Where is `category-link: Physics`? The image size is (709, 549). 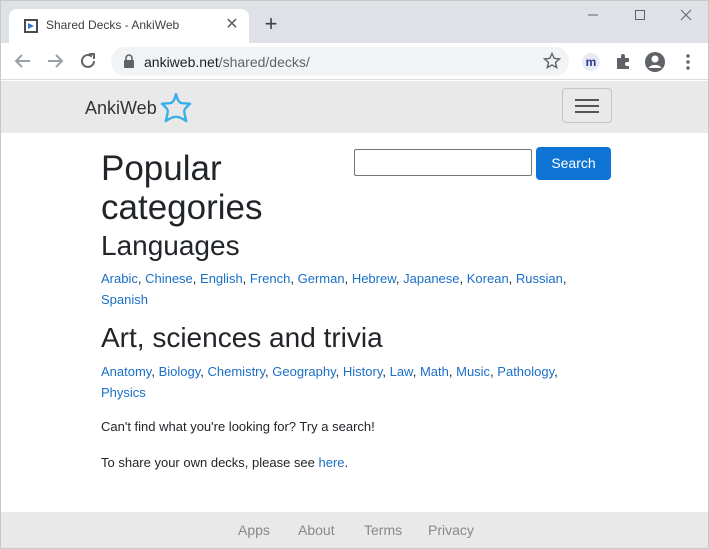 category-link: Physics is located at coordinates (123, 392).